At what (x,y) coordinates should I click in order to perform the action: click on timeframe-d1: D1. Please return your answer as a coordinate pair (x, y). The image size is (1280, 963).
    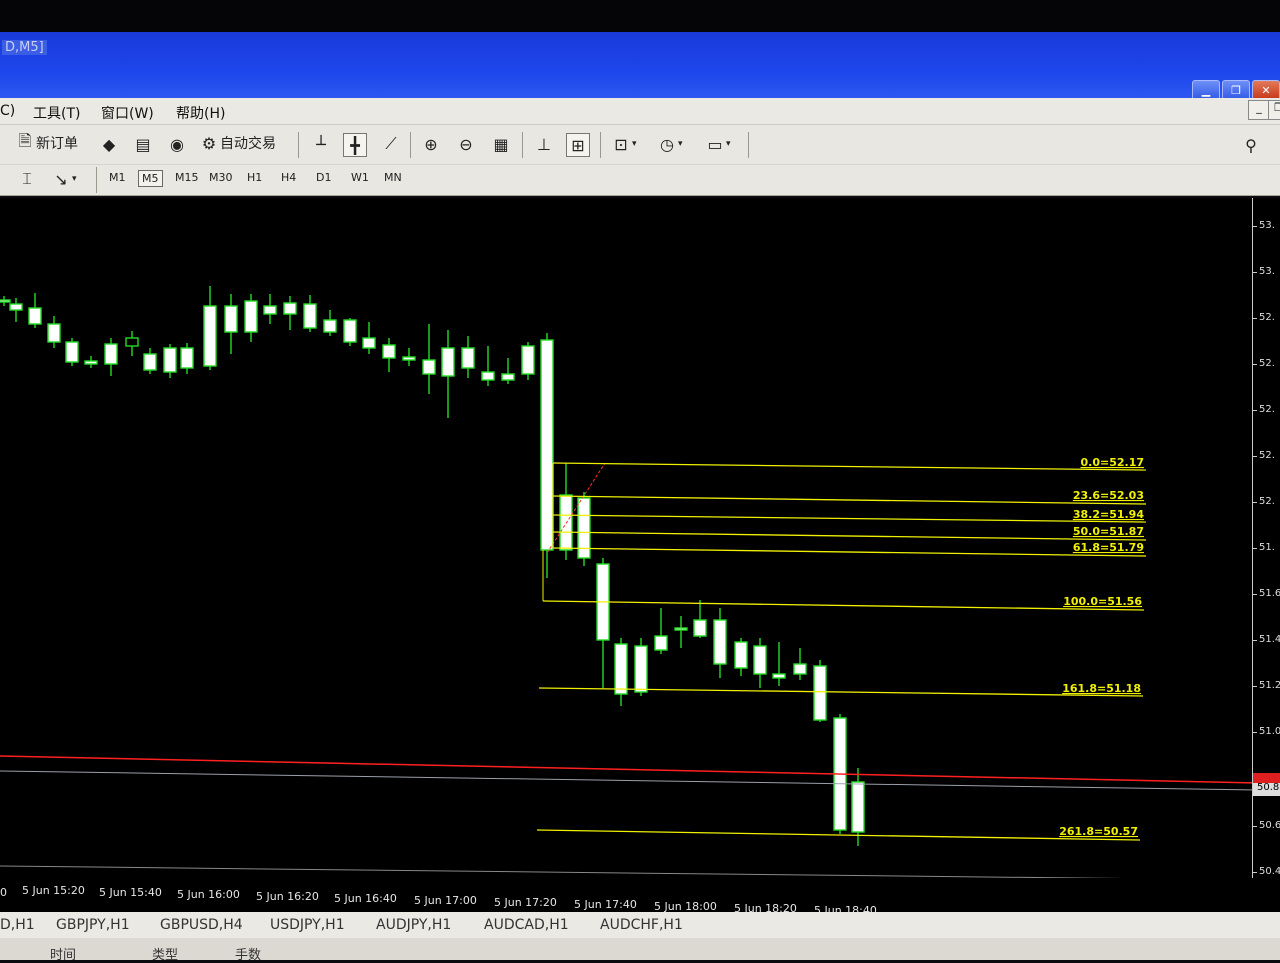
    Looking at the image, I should click on (323, 177).